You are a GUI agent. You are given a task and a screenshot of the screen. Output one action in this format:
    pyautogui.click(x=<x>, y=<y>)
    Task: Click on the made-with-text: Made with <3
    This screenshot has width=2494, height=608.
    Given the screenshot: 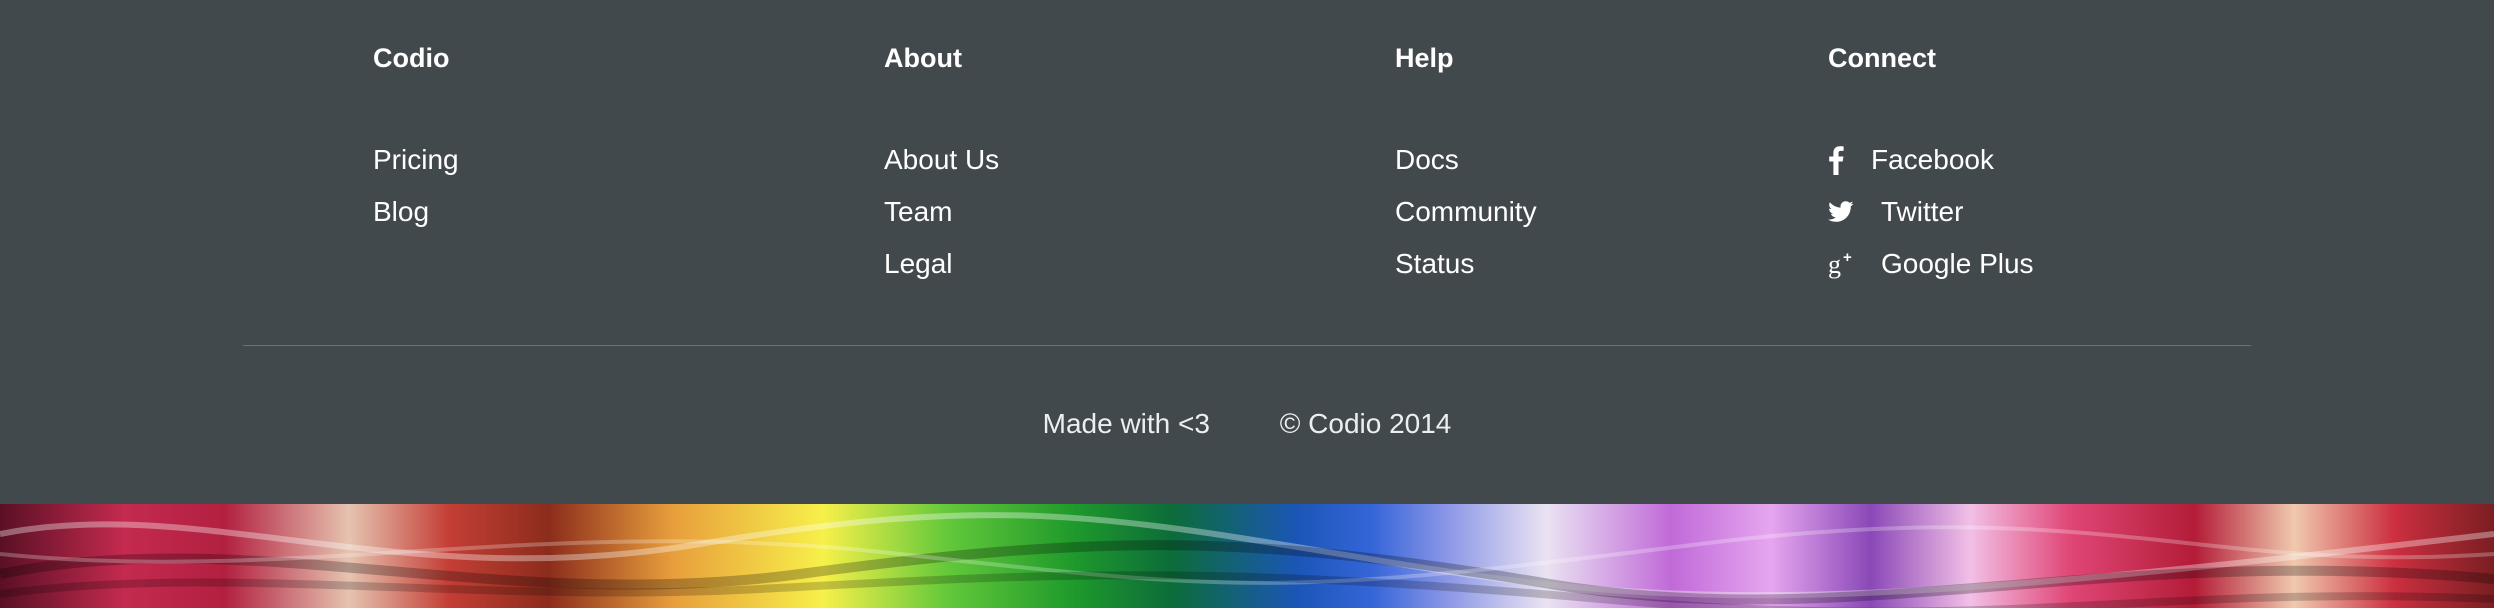 What is the action you would take?
    pyautogui.click(x=1126, y=423)
    